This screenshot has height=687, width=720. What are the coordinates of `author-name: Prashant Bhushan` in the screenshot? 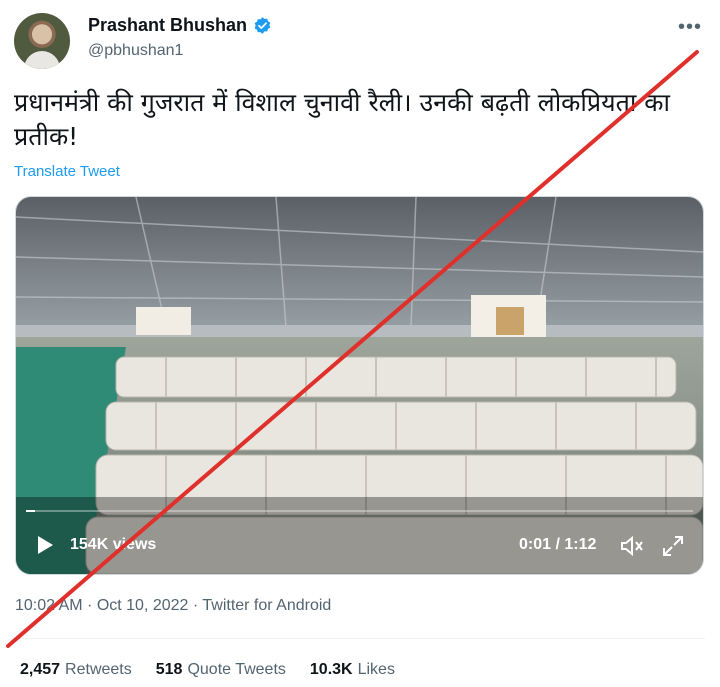 It's located at (167, 25).